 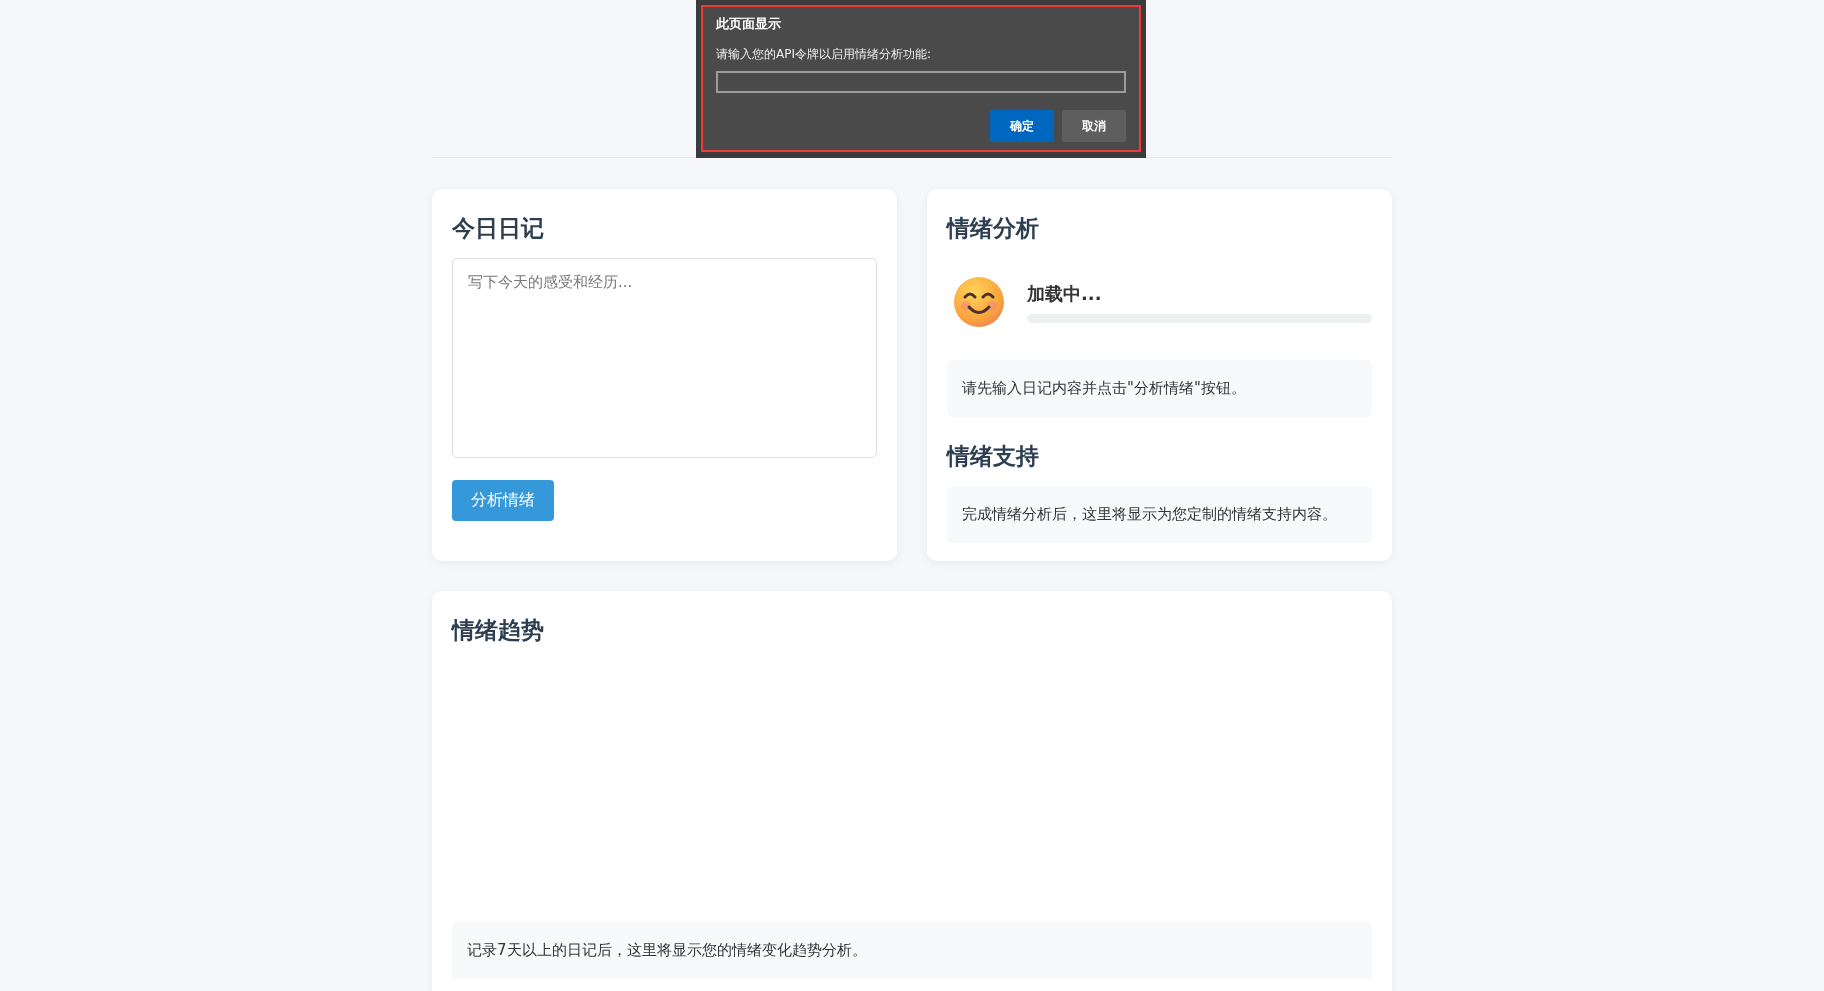 I want to click on smiling-face-icon, so click(x=979, y=302).